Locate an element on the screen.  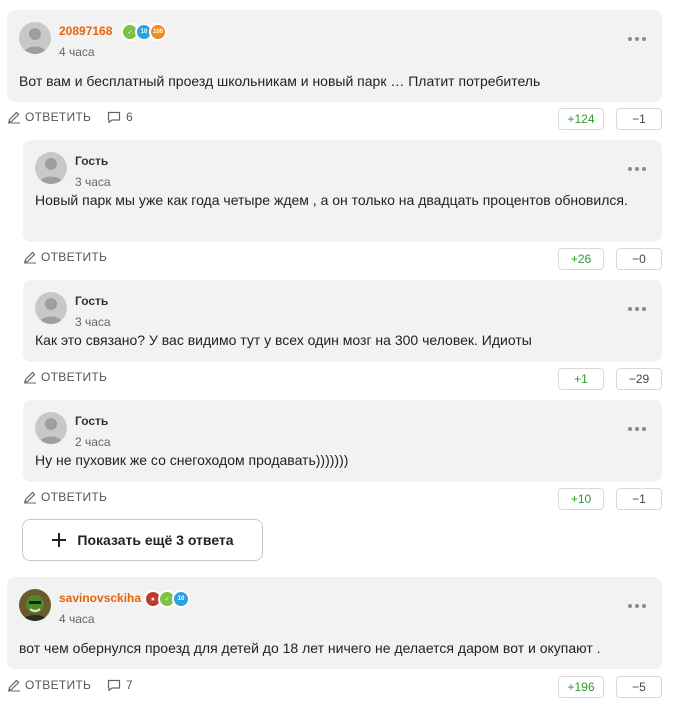
comment-actions: ОТВЕТИТЬ 7 +196 −5 is located at coordinates (334, 687).